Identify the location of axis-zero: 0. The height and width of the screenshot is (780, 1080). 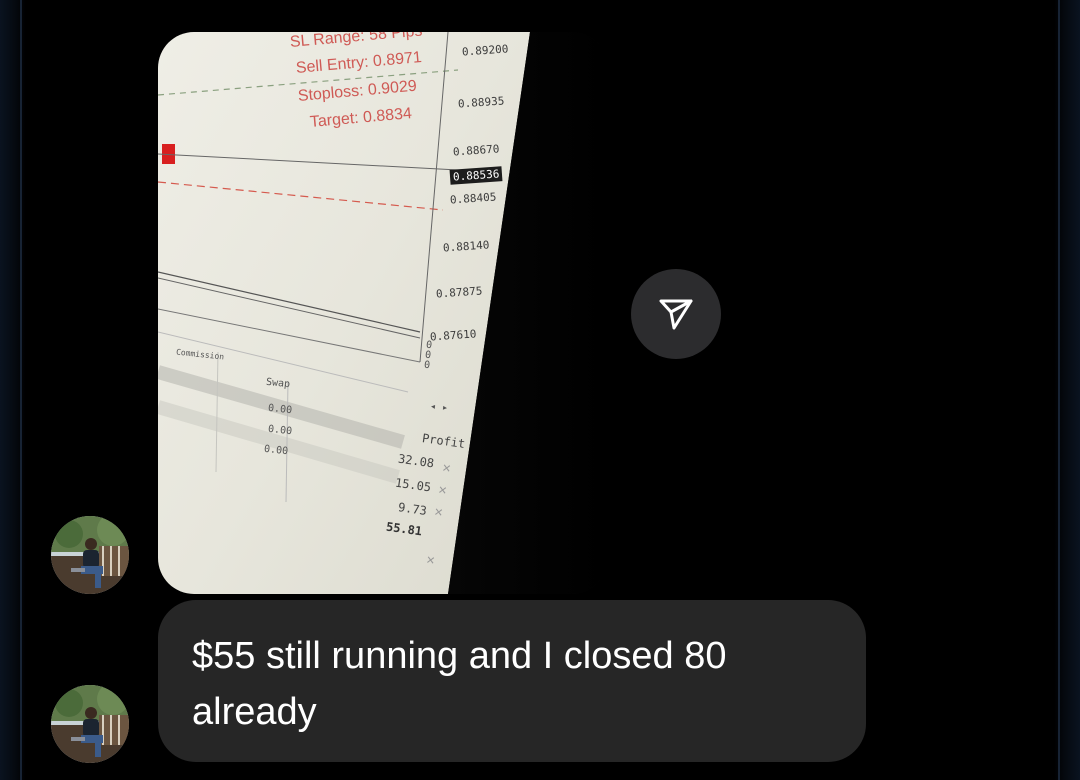
(427, 365).